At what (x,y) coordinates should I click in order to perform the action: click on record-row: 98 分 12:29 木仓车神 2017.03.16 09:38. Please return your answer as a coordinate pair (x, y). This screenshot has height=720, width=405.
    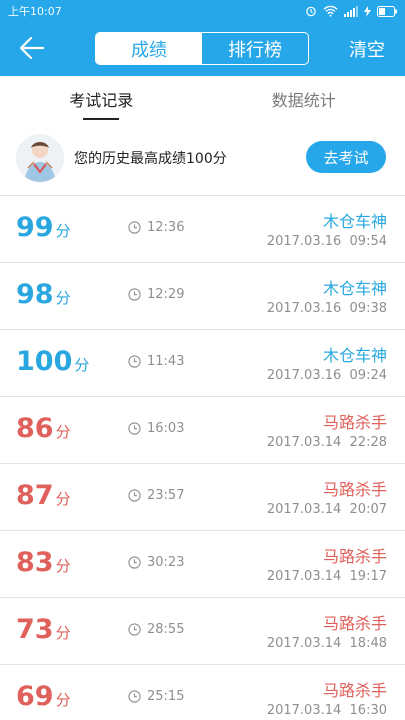
    Looking at the image, I should click on (202, 296).